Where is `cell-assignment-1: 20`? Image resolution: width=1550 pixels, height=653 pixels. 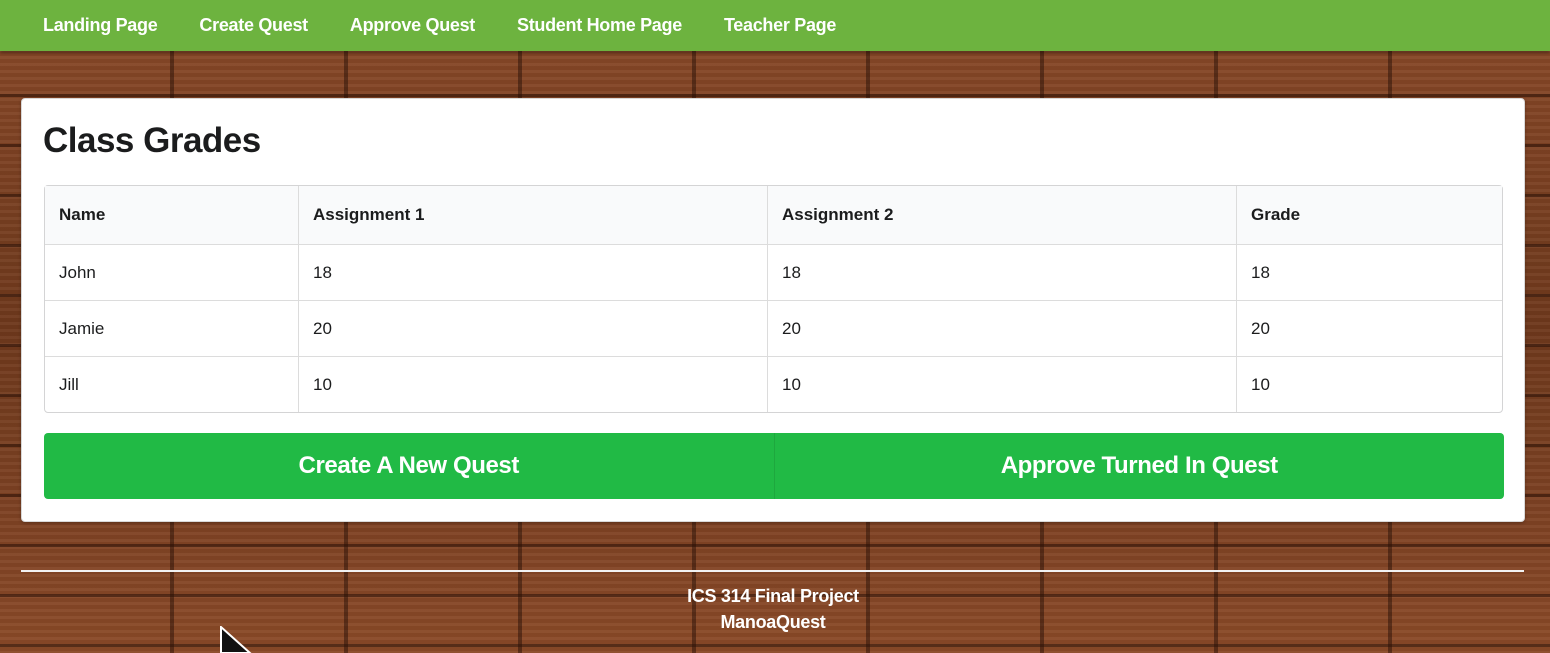 cell-assignment-1: 20 is located at coordinates (533, 329).